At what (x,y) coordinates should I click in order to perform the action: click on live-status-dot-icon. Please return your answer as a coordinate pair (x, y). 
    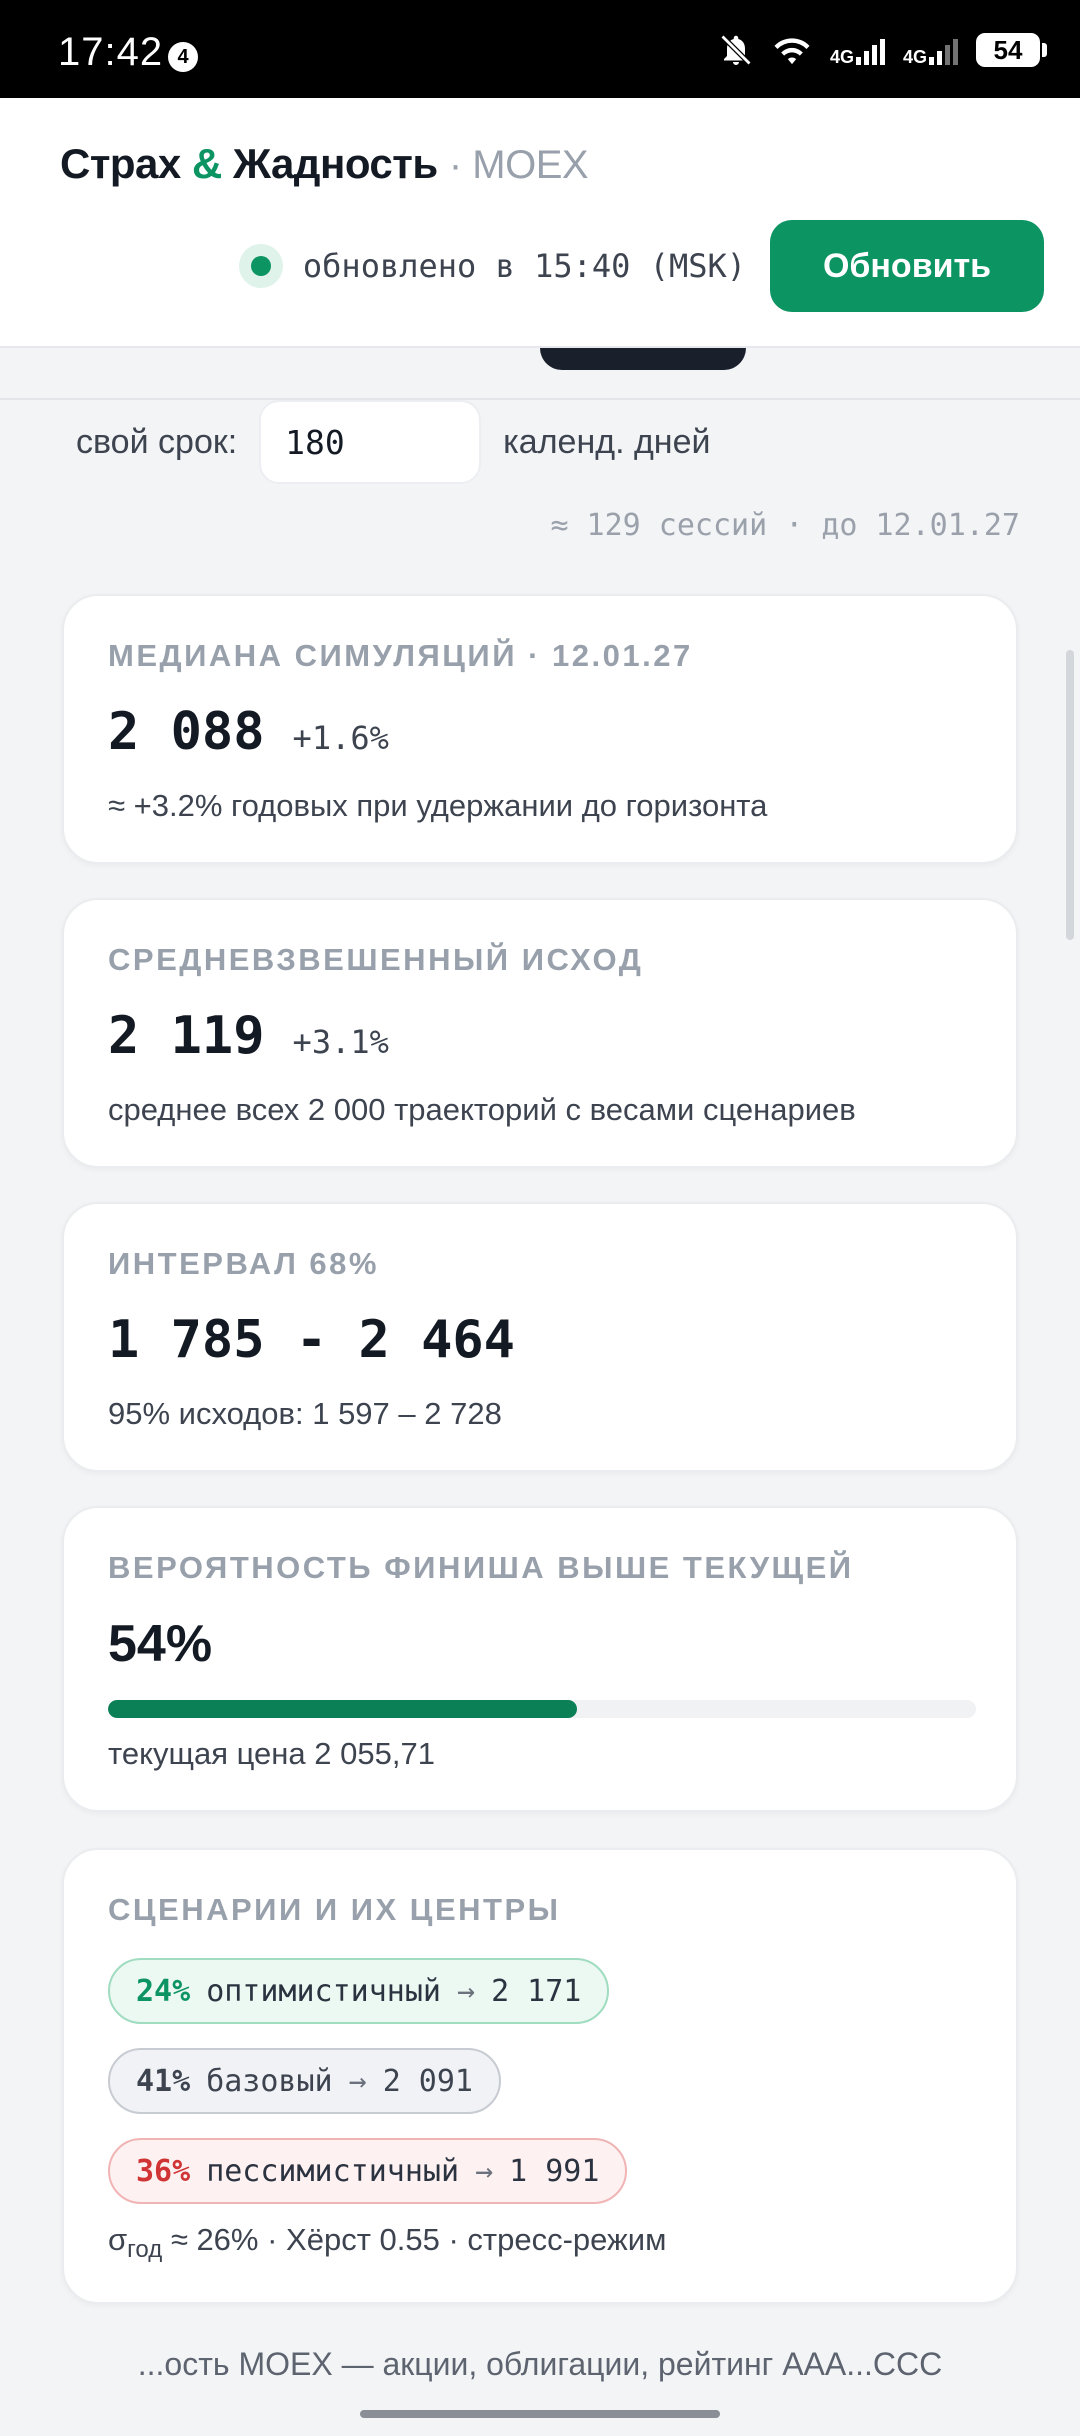
    Looking at the image, I should click on (260, 266).